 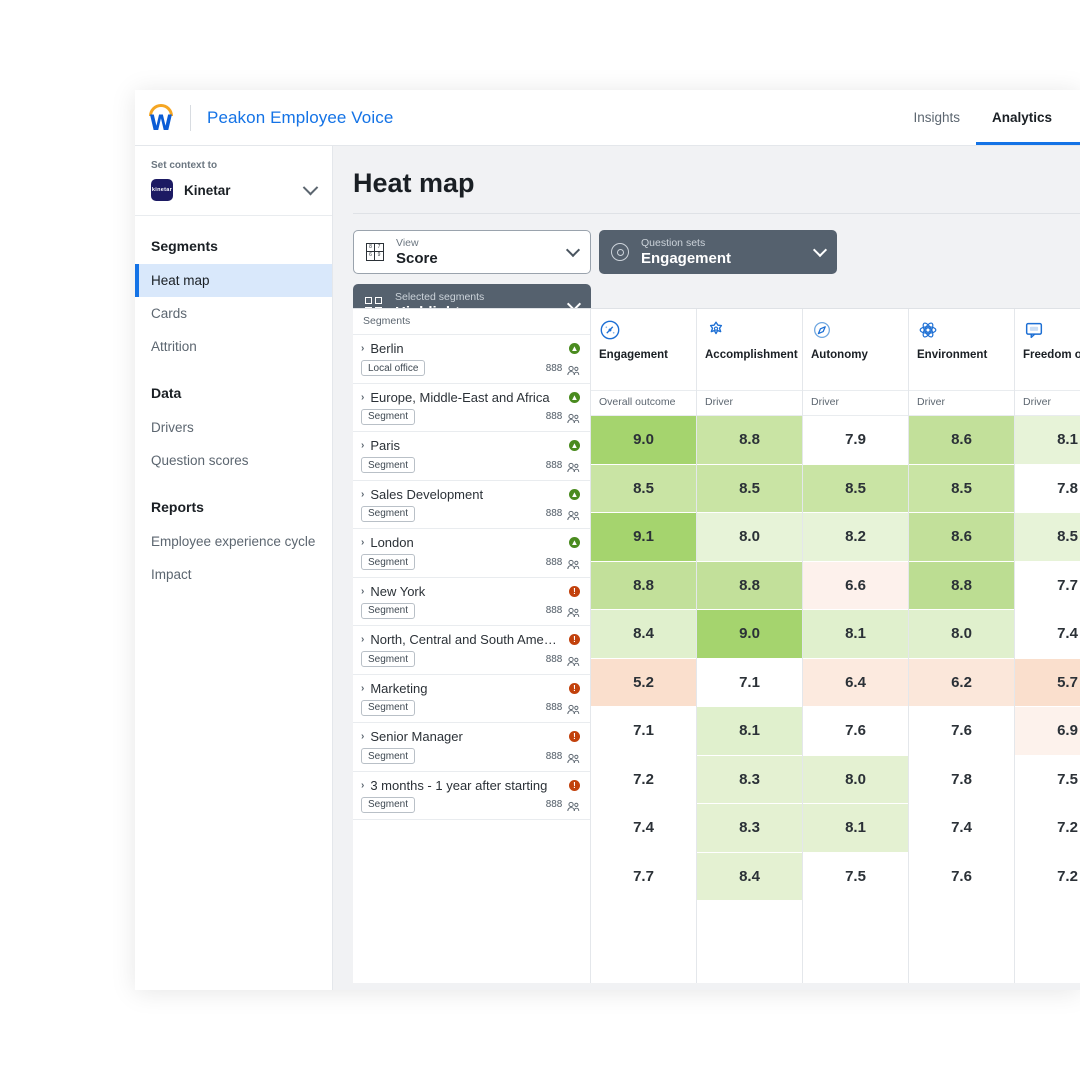 I want to click on page-title: Heat map, so click(x=414, y=183).